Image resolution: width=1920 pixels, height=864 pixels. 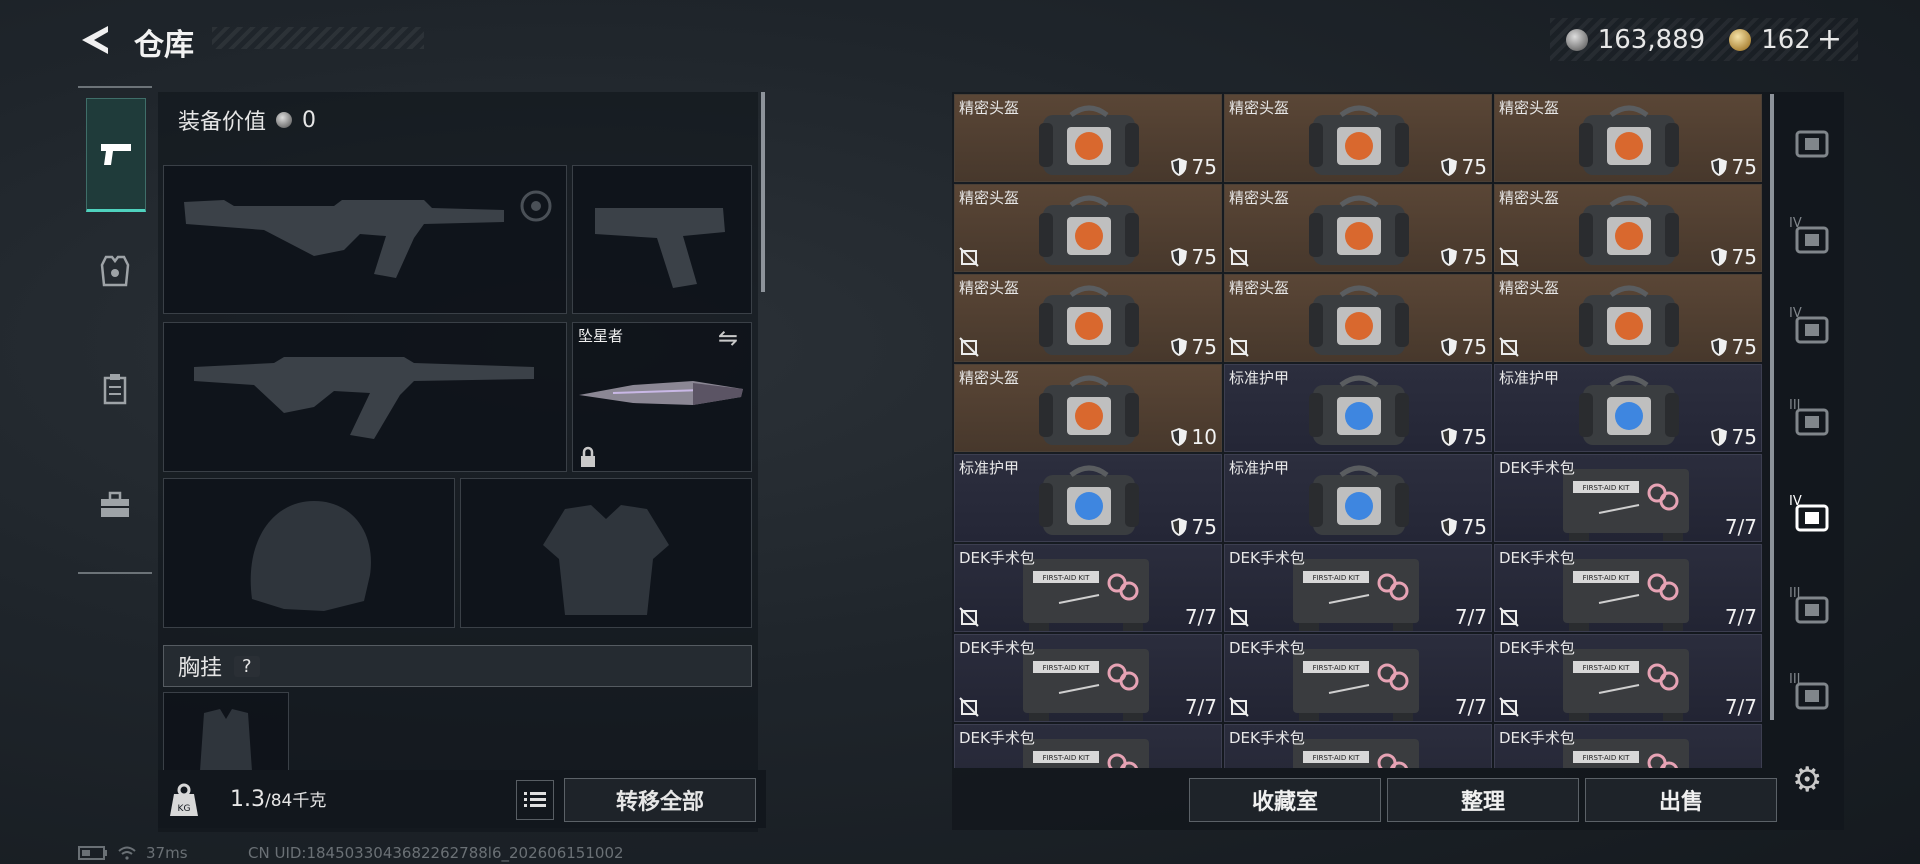 I want to click on tier-label: III, so click(x=1795, y=593).